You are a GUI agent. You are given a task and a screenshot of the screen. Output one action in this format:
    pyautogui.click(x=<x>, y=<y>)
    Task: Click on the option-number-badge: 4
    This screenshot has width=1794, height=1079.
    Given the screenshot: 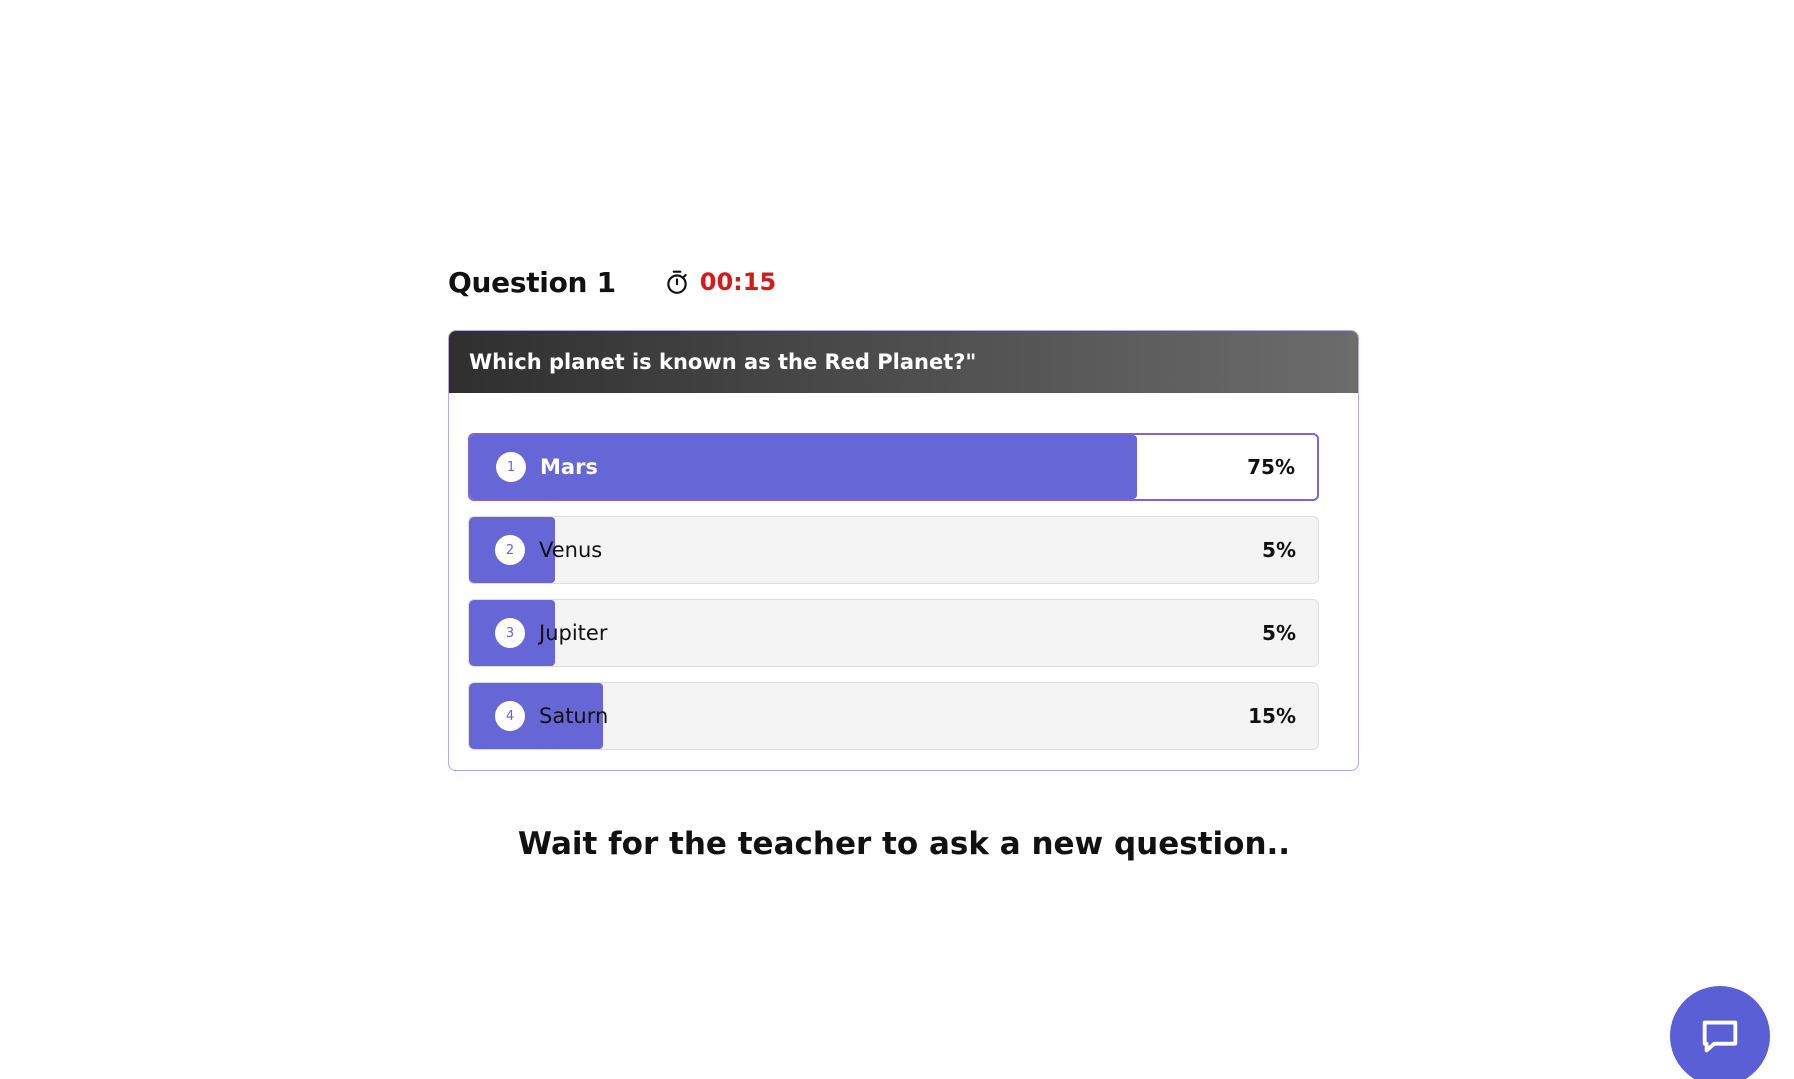 What is the action you would take?
    pyautogui.click(x=510, y=716)
    